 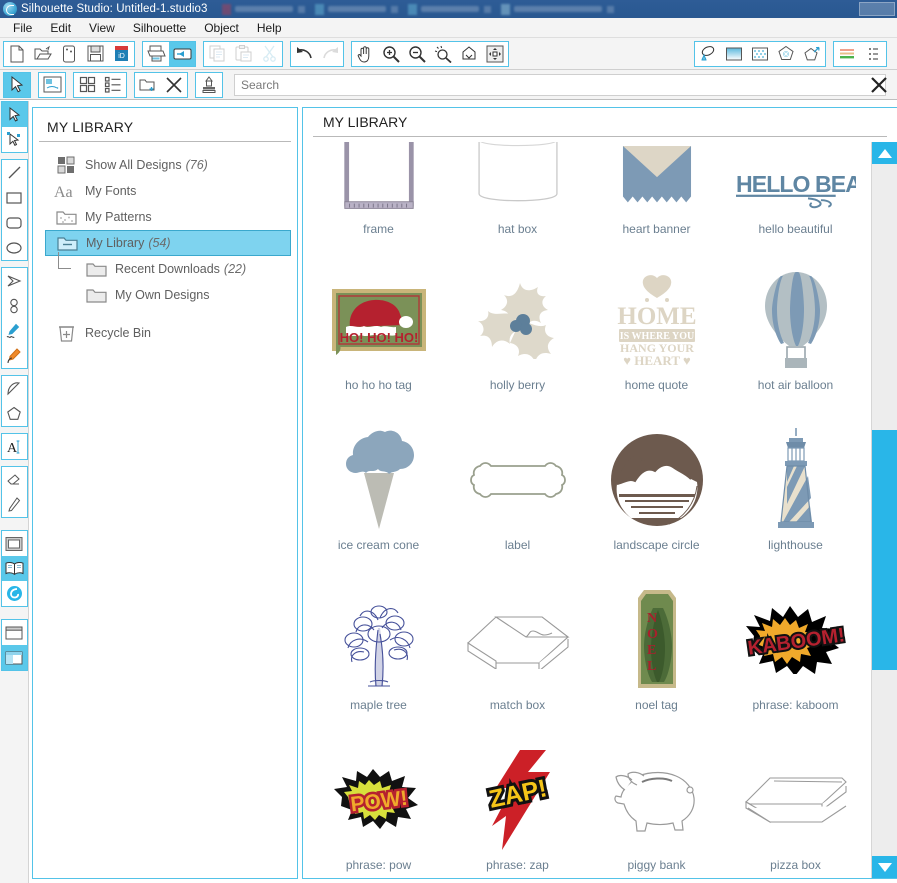 What do you see at coordinates (495, 54) in the screenshot?
I see `zoom-page-button` at bounding box center [495, 54].